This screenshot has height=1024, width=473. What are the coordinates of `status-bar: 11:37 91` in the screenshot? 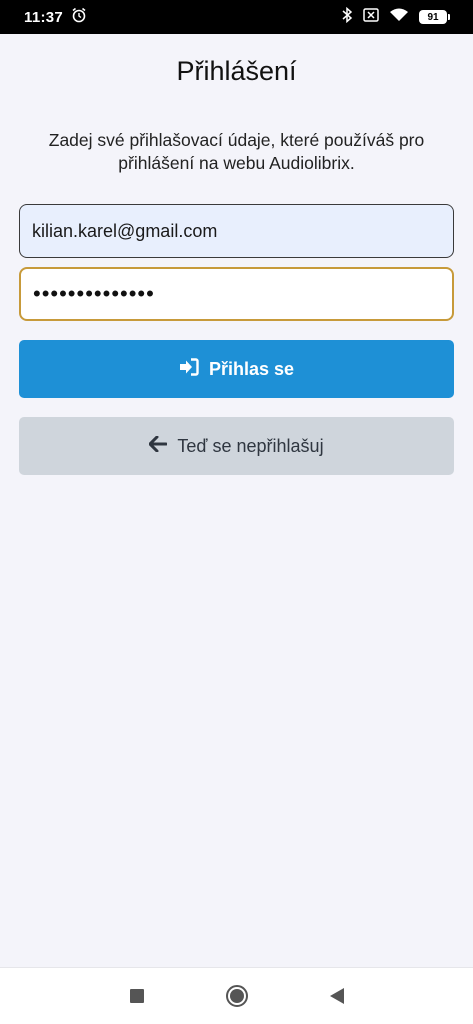 It's located at (236, 17).